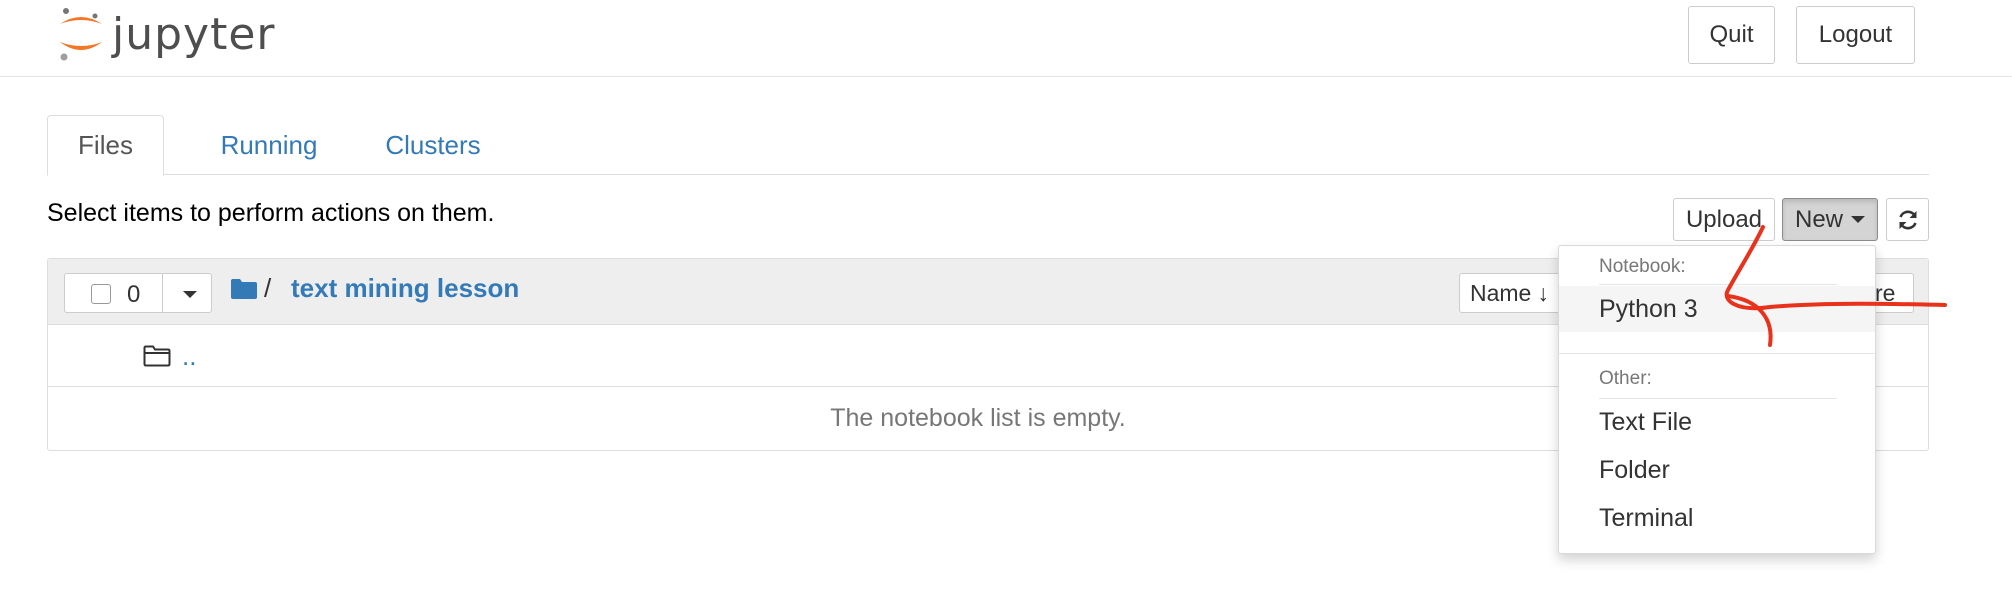 The width and height of the screenshot is (2012, 591). What do you see at coordinates (190, 294) in the screenshot?
I see `select-menu-chevron-icon` at bounding box center [190, 294].